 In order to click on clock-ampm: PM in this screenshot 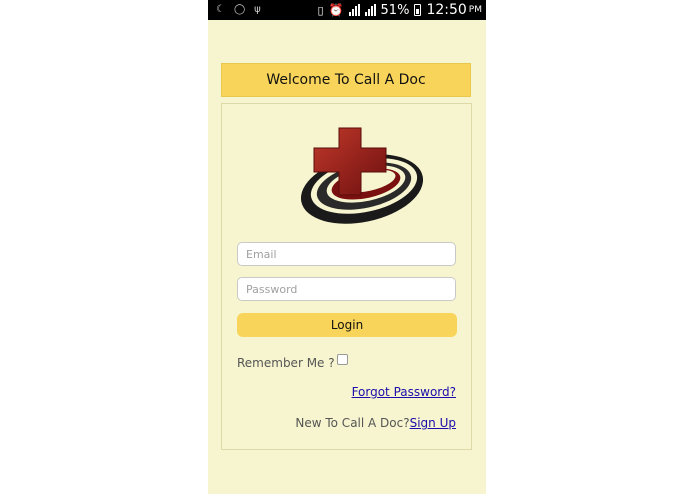, I will do `click(475, 10)`.